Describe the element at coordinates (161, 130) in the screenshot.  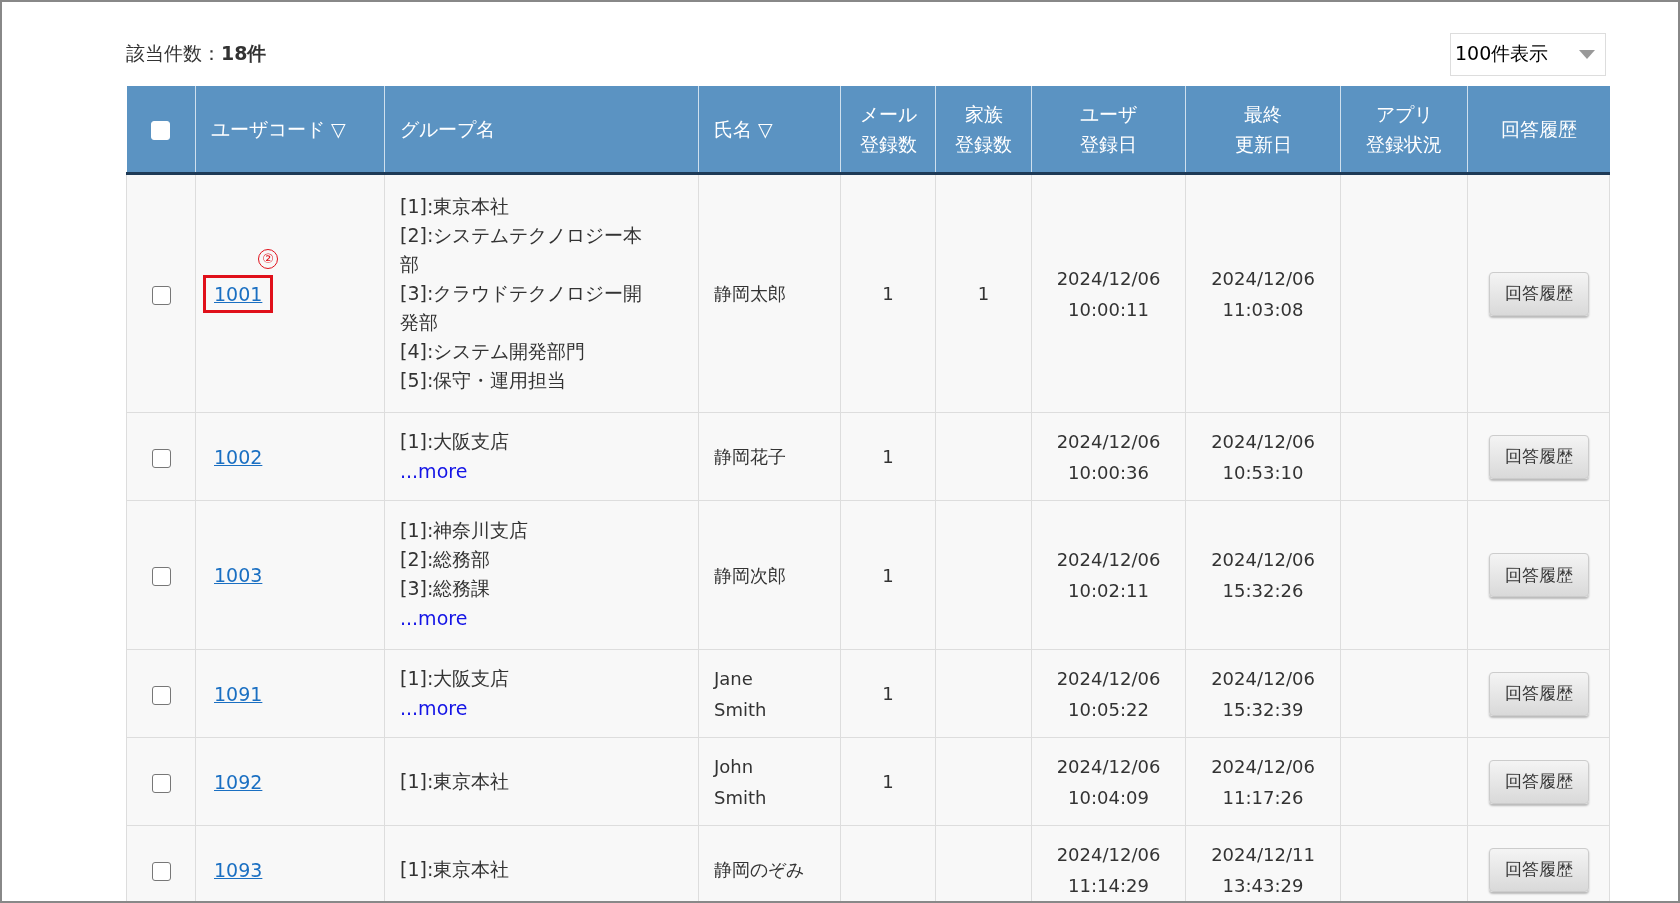
I see `select-all-checkbox` at that location.